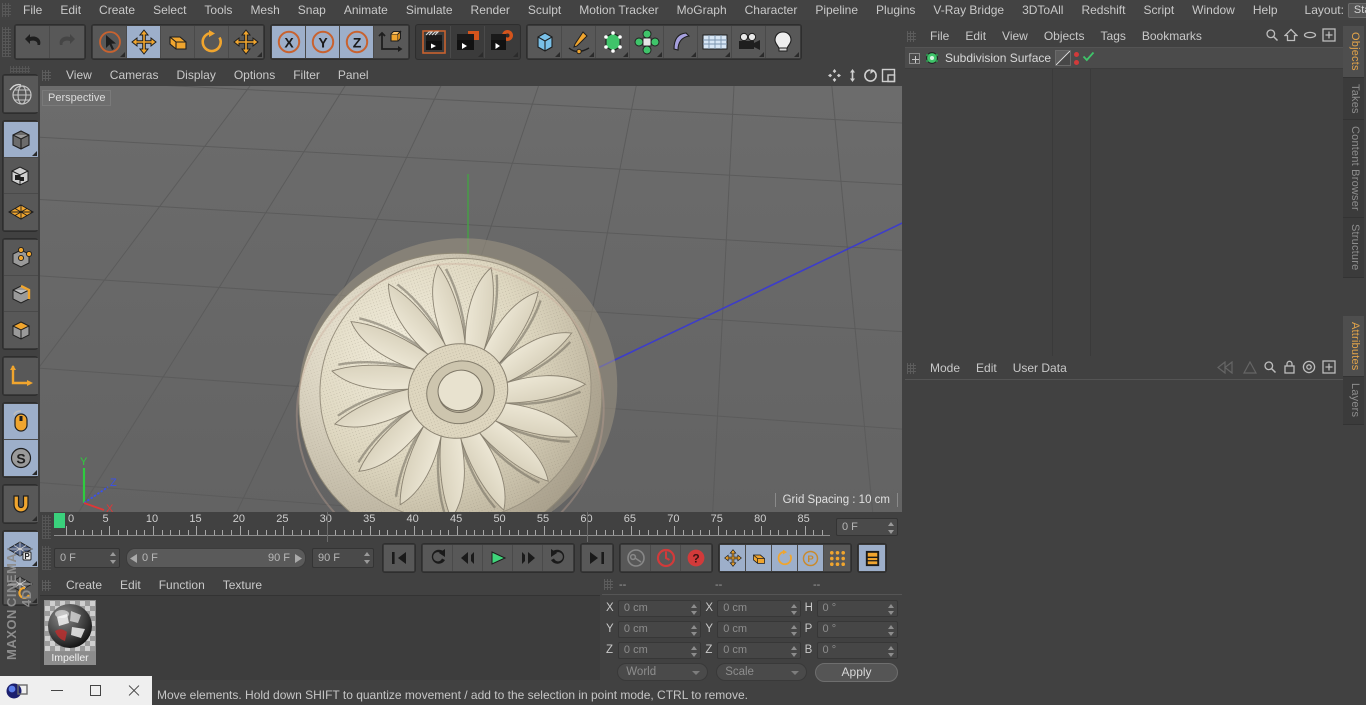 The image size is (1366, 705). What do you see at coordinates (856, 672) in the screenshot?
I see `apply-button: Apply` at bounding box center [856, 672].